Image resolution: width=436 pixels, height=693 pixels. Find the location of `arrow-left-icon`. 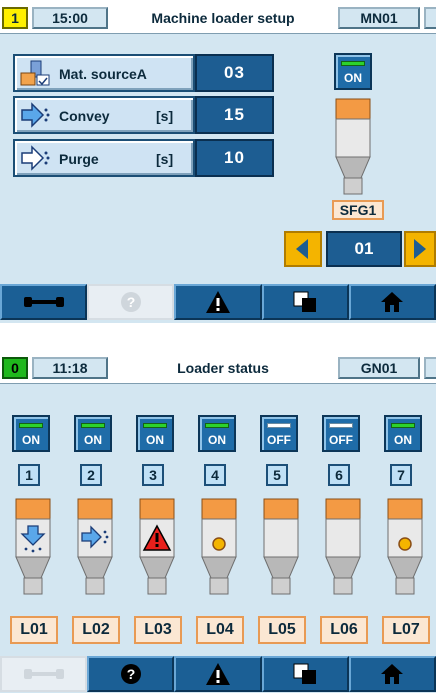

arrow-left-icon is located at coordinates (302, 249).